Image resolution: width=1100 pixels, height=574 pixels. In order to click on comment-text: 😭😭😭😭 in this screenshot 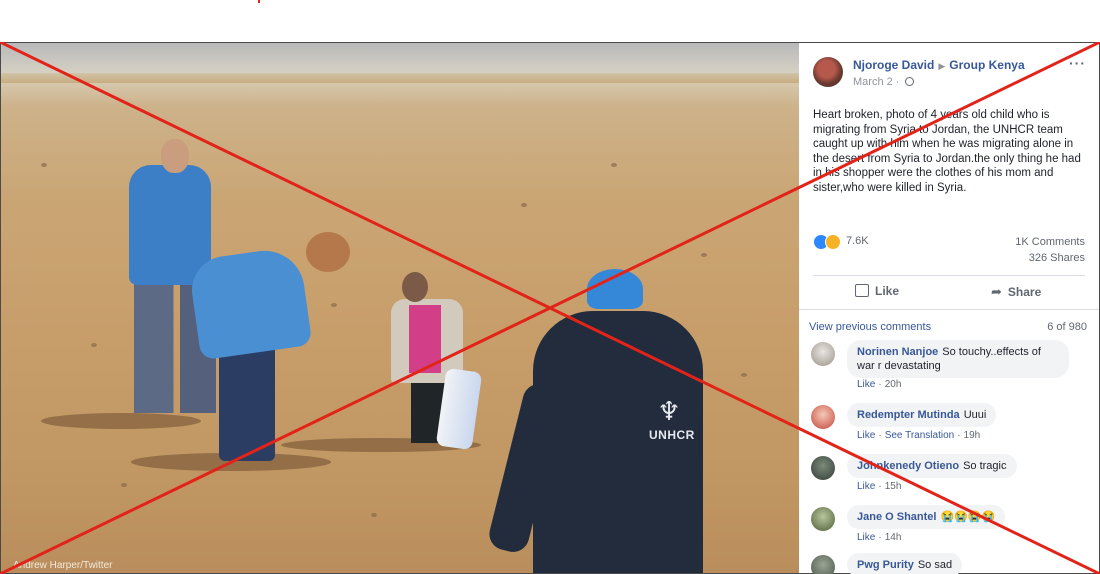, I will do `click(968, 517)`.